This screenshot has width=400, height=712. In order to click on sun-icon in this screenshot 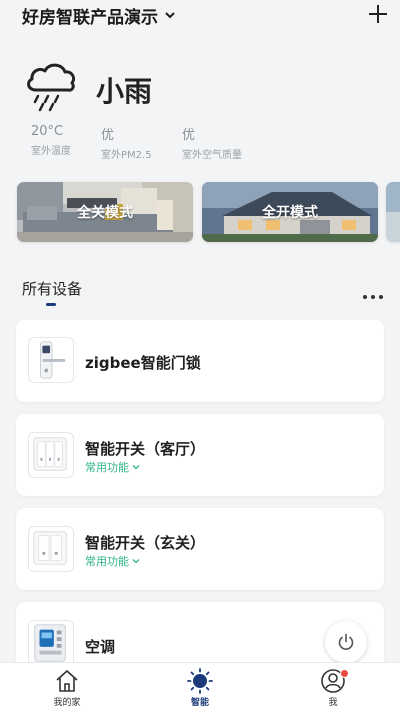, I will do `click(200, 681)`.